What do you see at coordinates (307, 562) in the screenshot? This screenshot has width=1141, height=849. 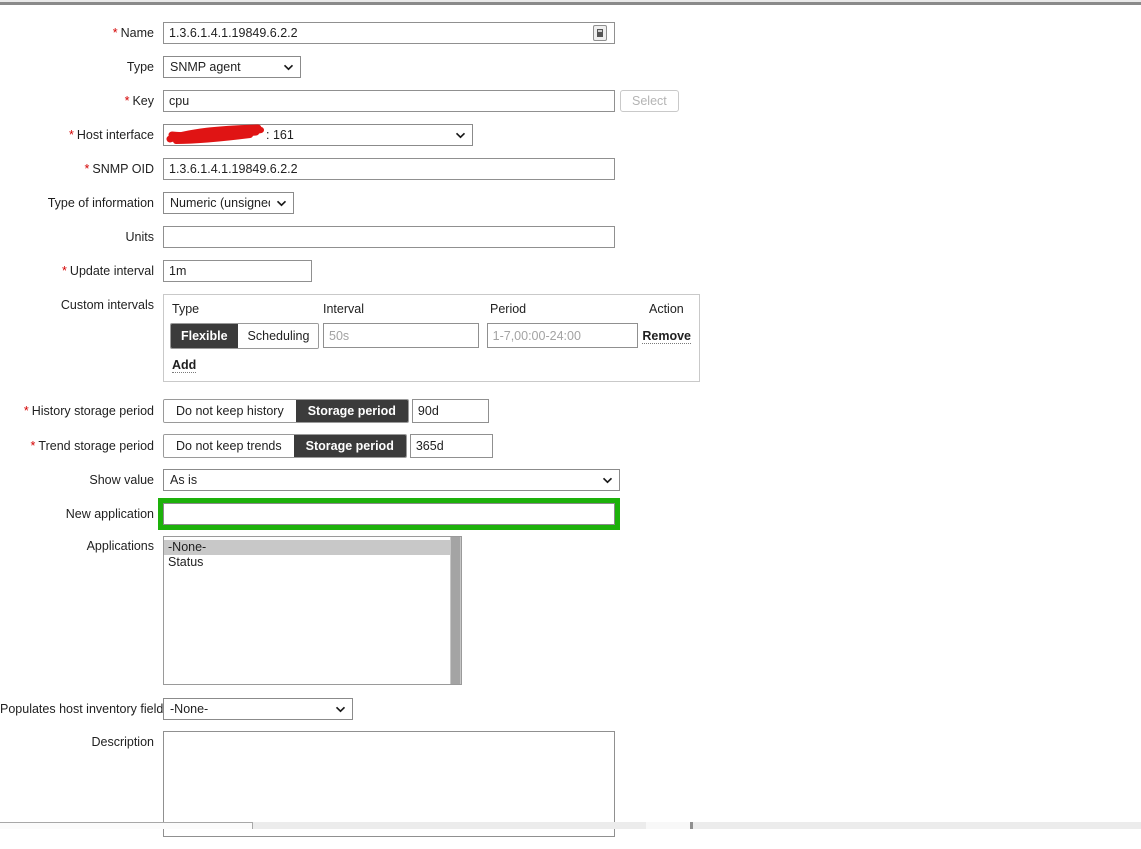 I see `list-item: Status` at bounding box center [307, 562].